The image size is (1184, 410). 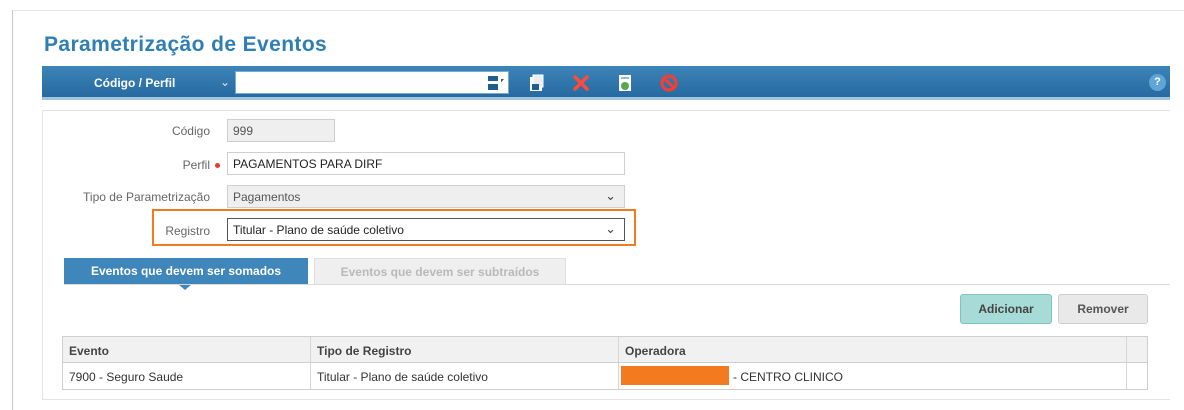 What do you see at coordinates (788, 377) in the screenshot?
I see `operadora-text: - CENTRO CLINICO` at bounding box center [788, 377].